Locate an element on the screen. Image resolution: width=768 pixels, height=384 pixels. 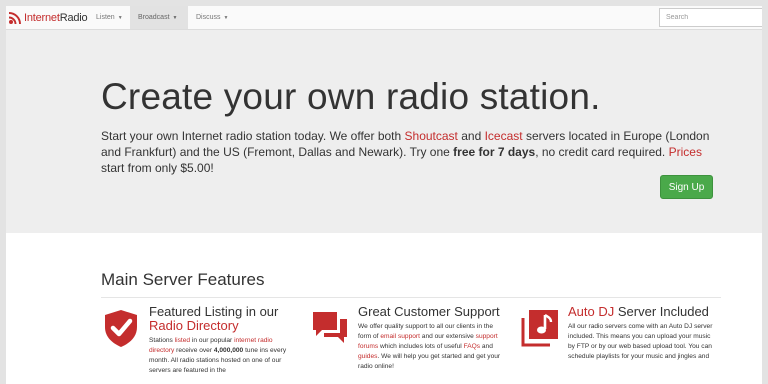
faqs-link: FAQs is located at coordinates (472, 346).